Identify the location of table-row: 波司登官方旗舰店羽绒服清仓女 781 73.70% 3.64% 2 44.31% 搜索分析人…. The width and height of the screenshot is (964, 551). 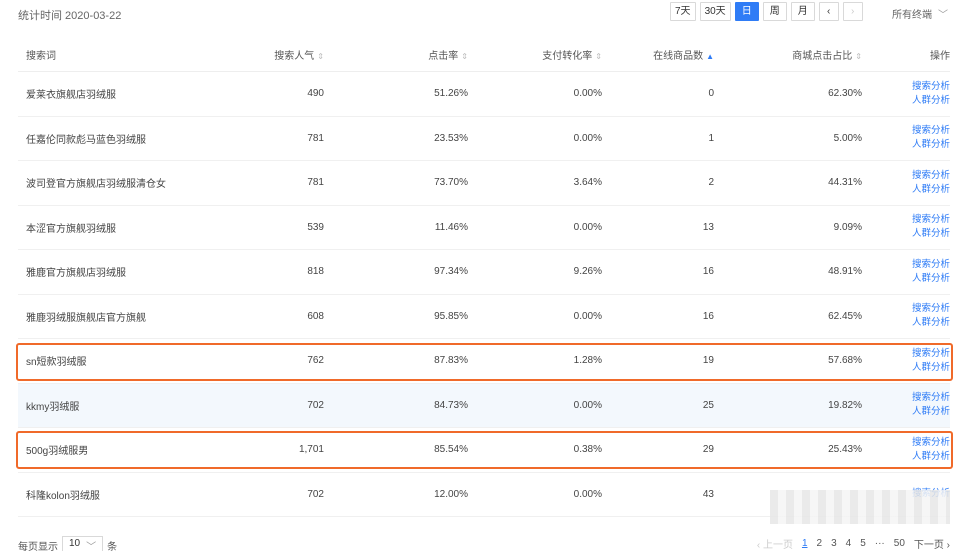
(484, 183).